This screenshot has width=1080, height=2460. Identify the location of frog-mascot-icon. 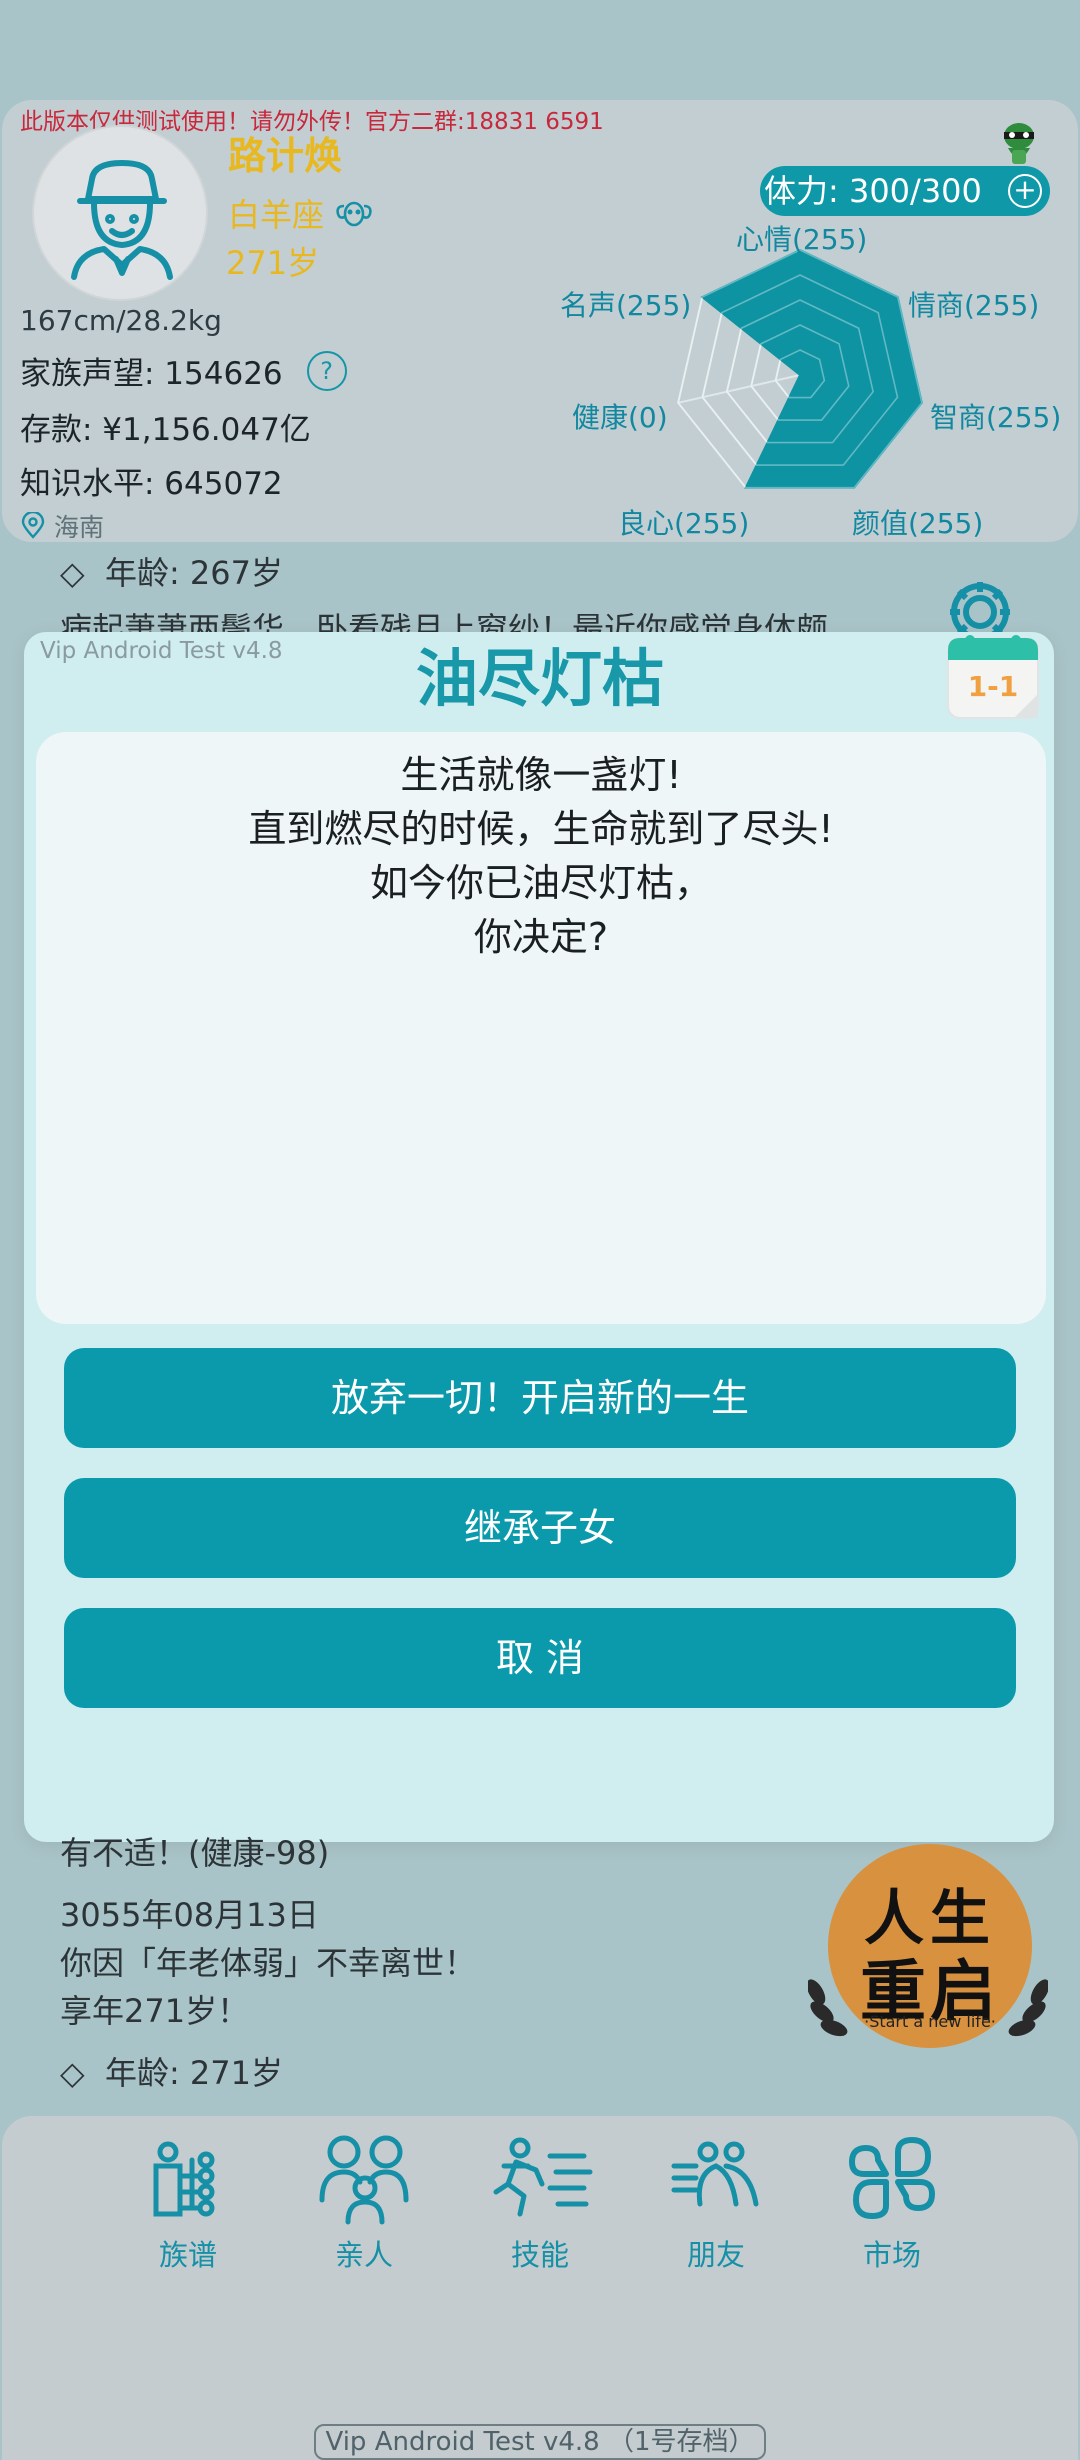
(1019, 143).